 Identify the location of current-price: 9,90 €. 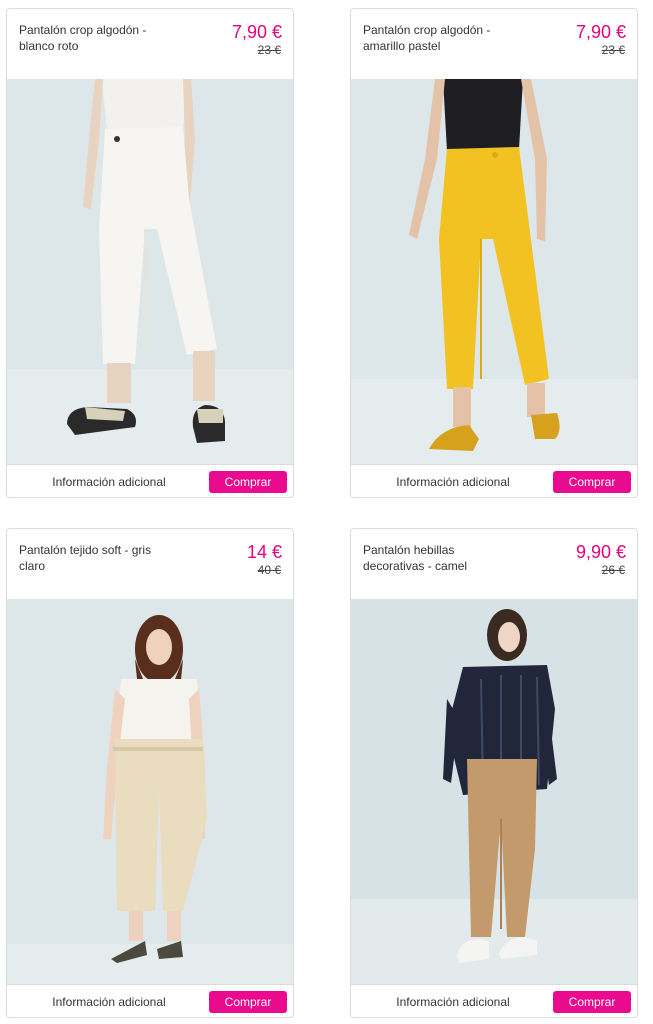
(600, 552).